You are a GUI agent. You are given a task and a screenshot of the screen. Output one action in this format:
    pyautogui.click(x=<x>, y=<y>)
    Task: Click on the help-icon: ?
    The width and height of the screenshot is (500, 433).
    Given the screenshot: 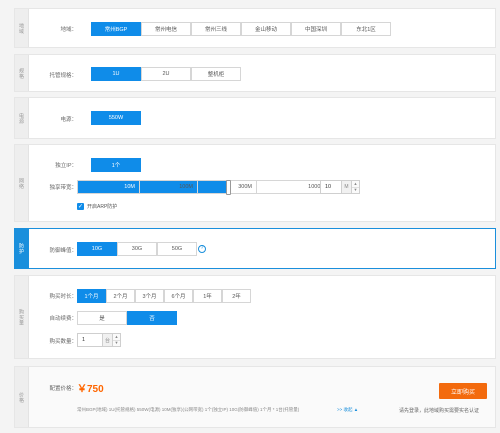 What is the action you would take?
    pyautogui.click(x=202, y=249)
    